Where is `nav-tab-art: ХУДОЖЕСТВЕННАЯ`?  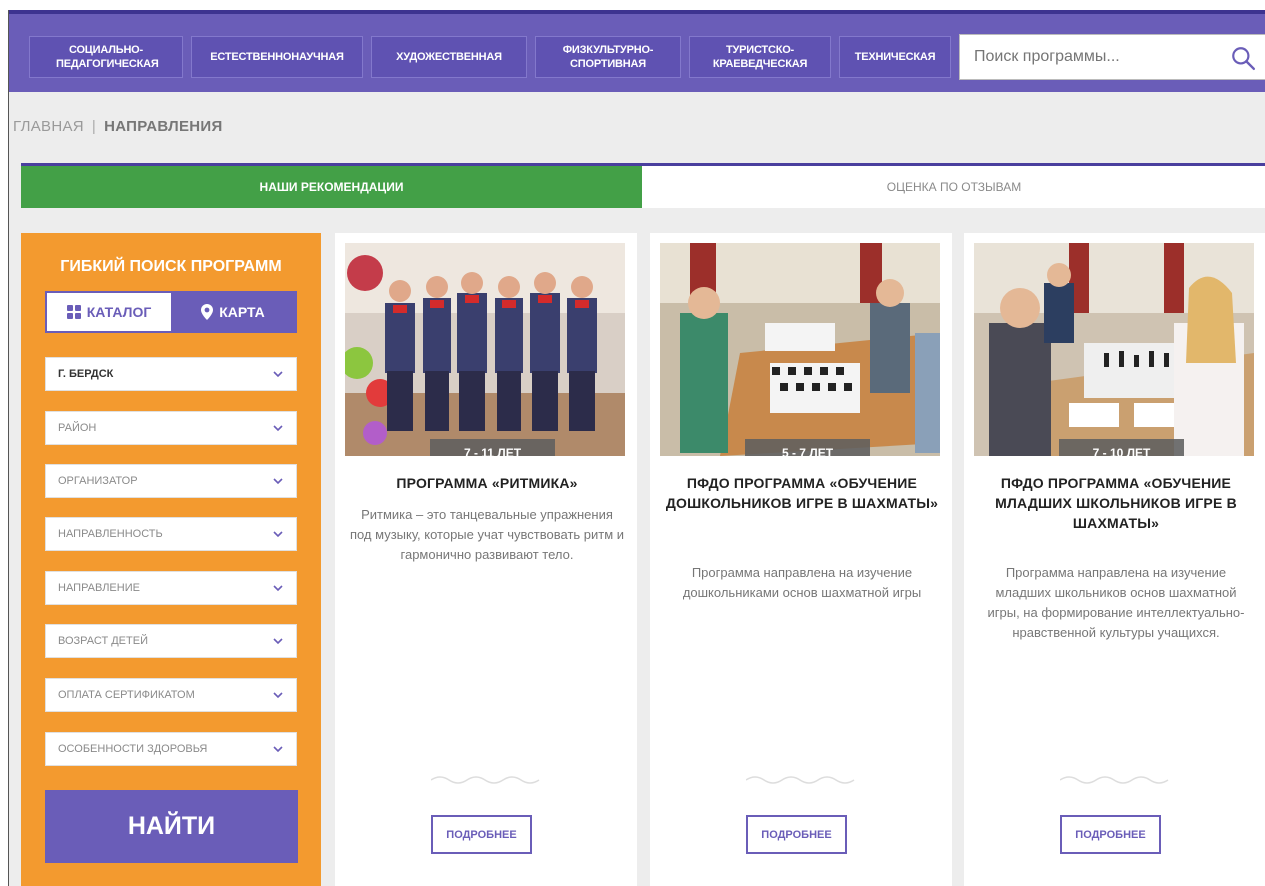 nav-tab-art: ХУДОЖЕСТВЕННАЯ is located at coordinates (449, 57).